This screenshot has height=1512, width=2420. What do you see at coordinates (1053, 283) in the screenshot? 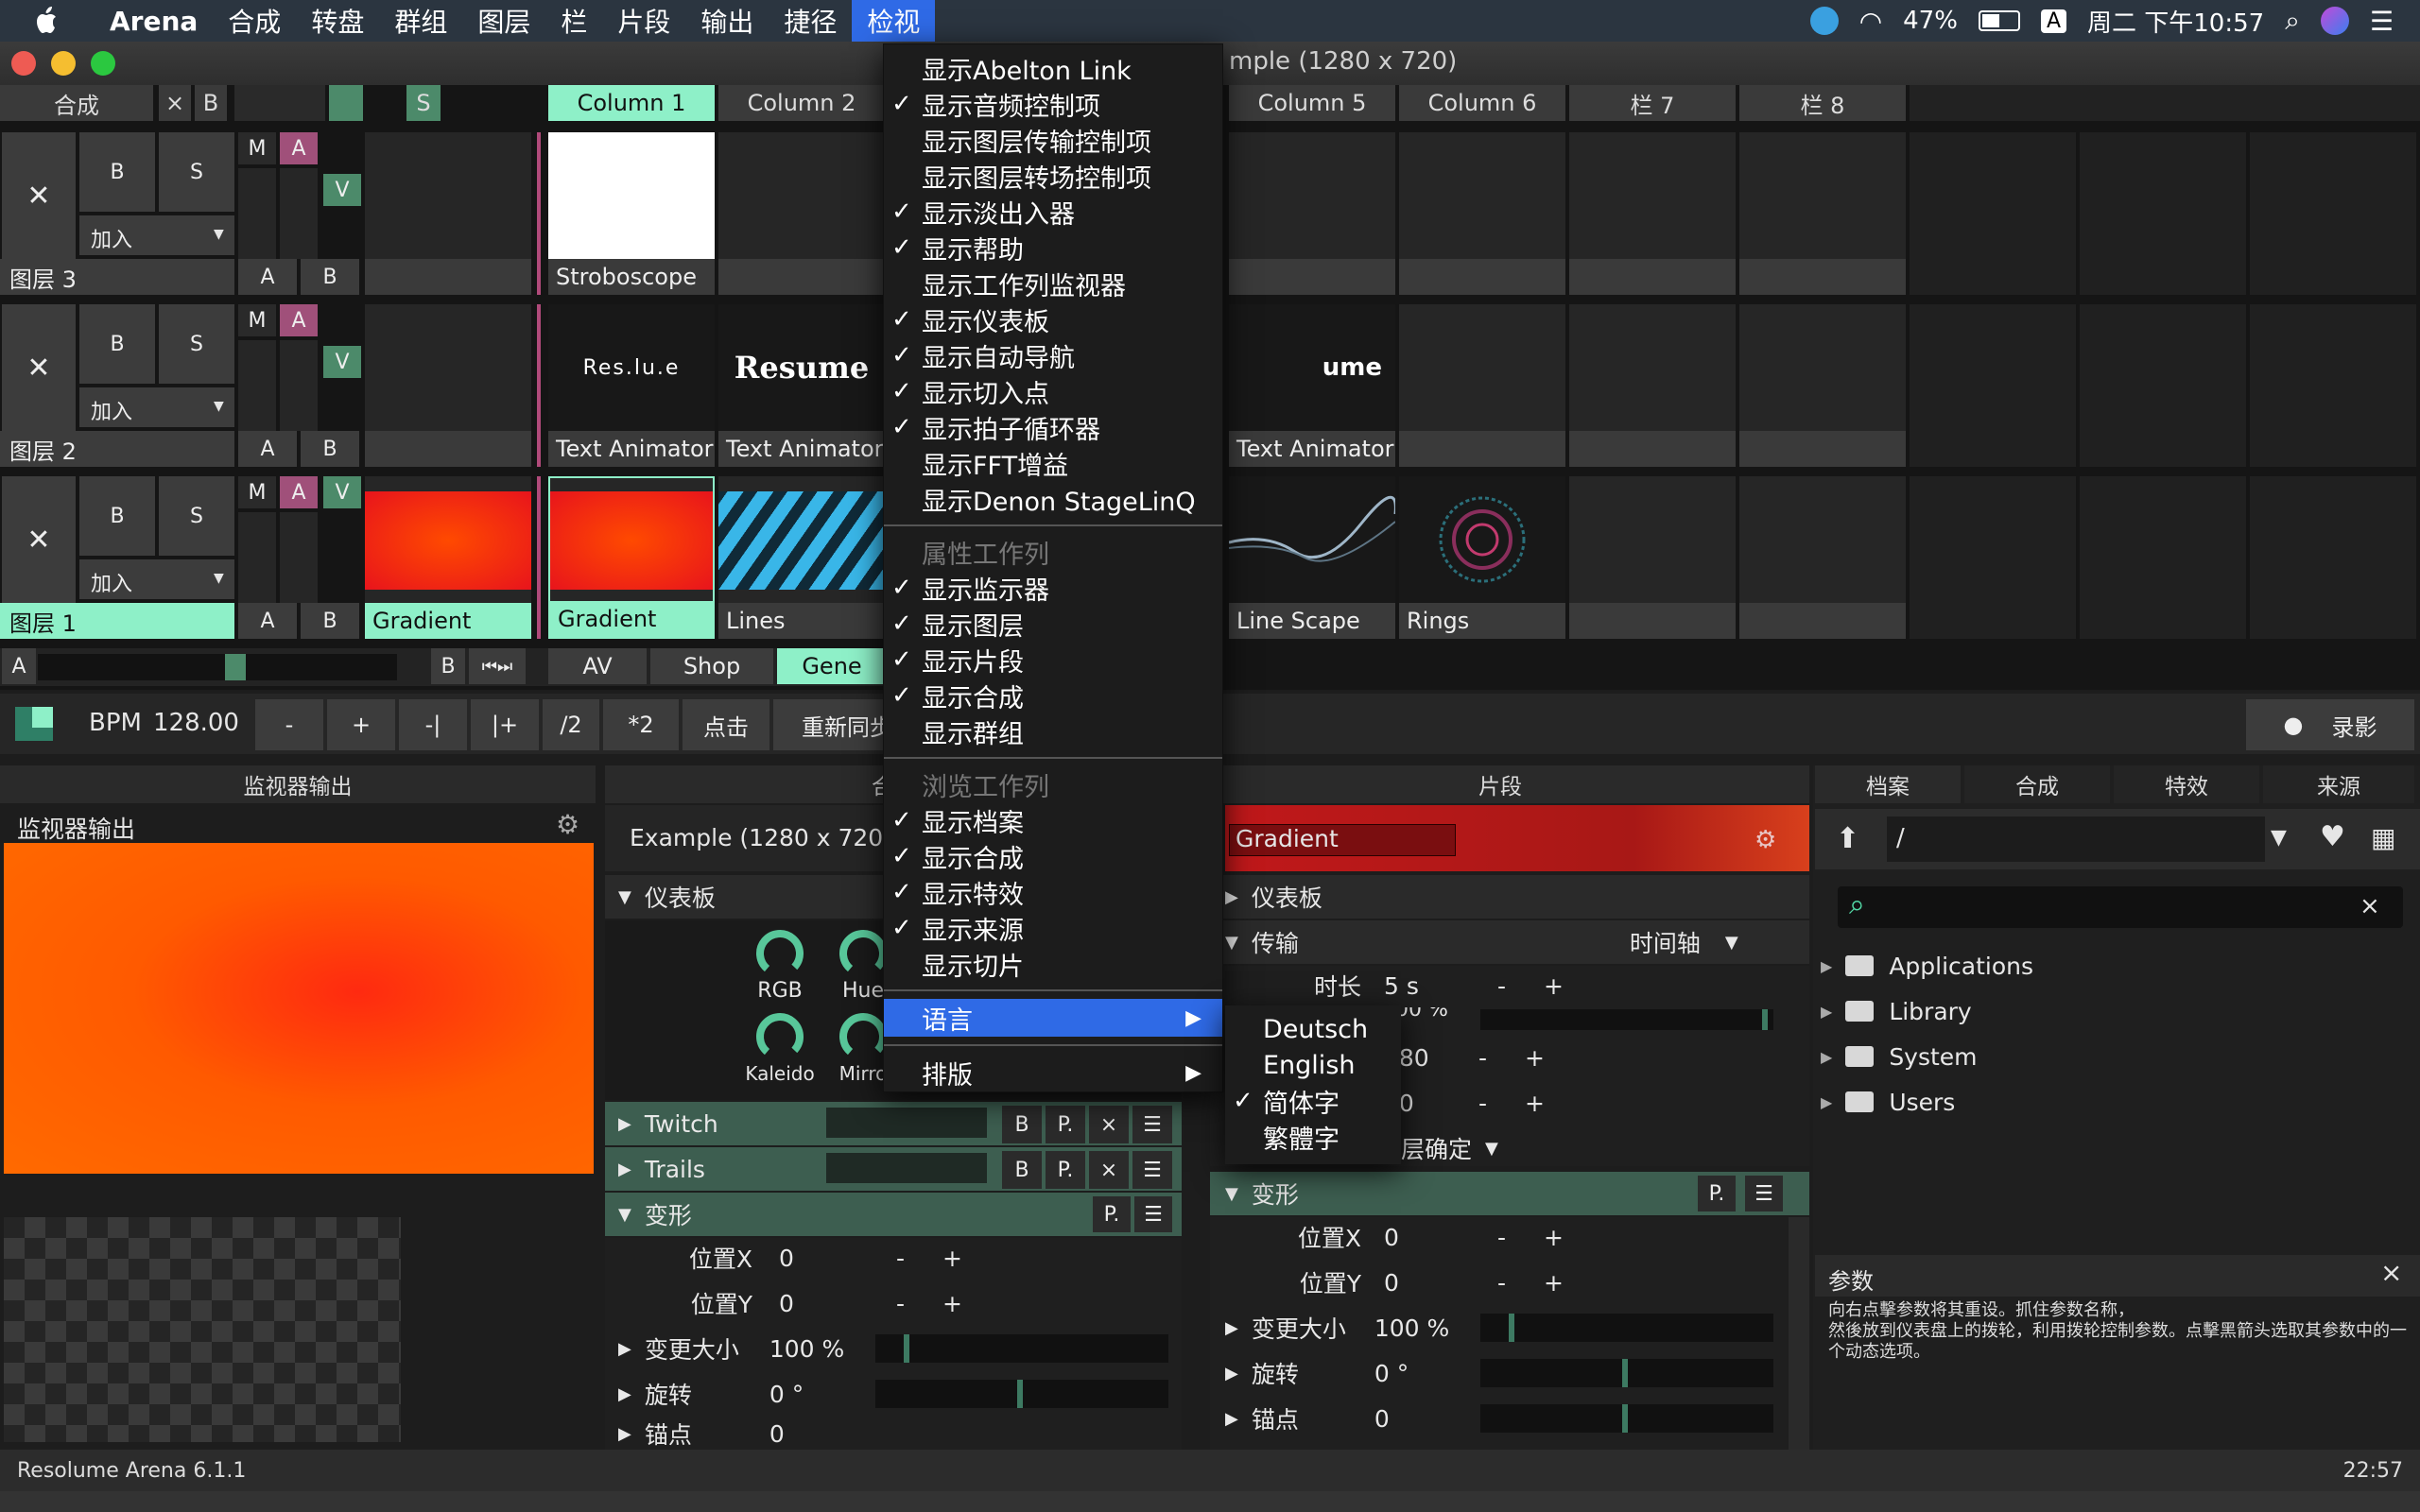
I see `menu-item: 显示工作列监视器` at bounding box center [1053, 283].